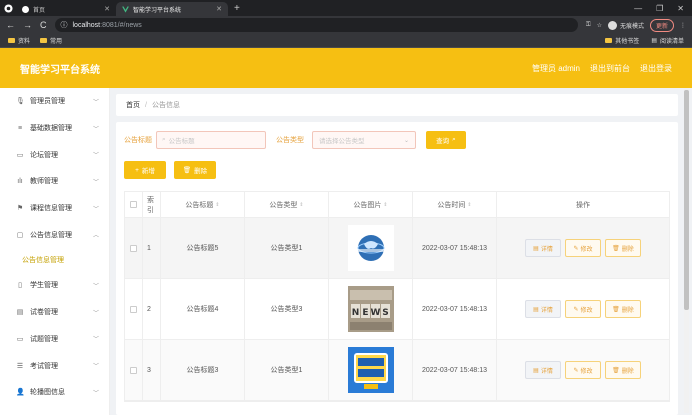 The height and width of the screenshot is (415, 692). Describe the element at coordinates (133, 204) in the screenshot. I see `select-all-checkbox` at that location.